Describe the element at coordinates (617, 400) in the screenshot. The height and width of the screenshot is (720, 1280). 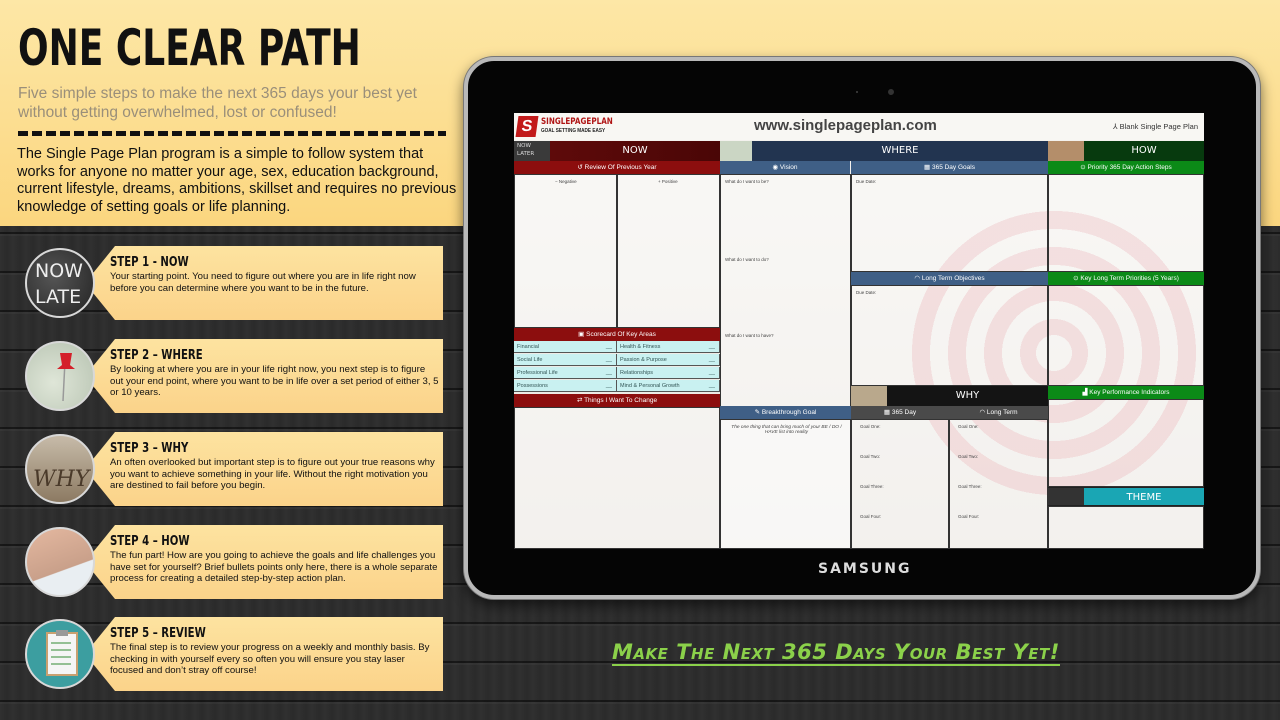
I see `things-change-header: ⇄ Things I Want To Change` at that location.